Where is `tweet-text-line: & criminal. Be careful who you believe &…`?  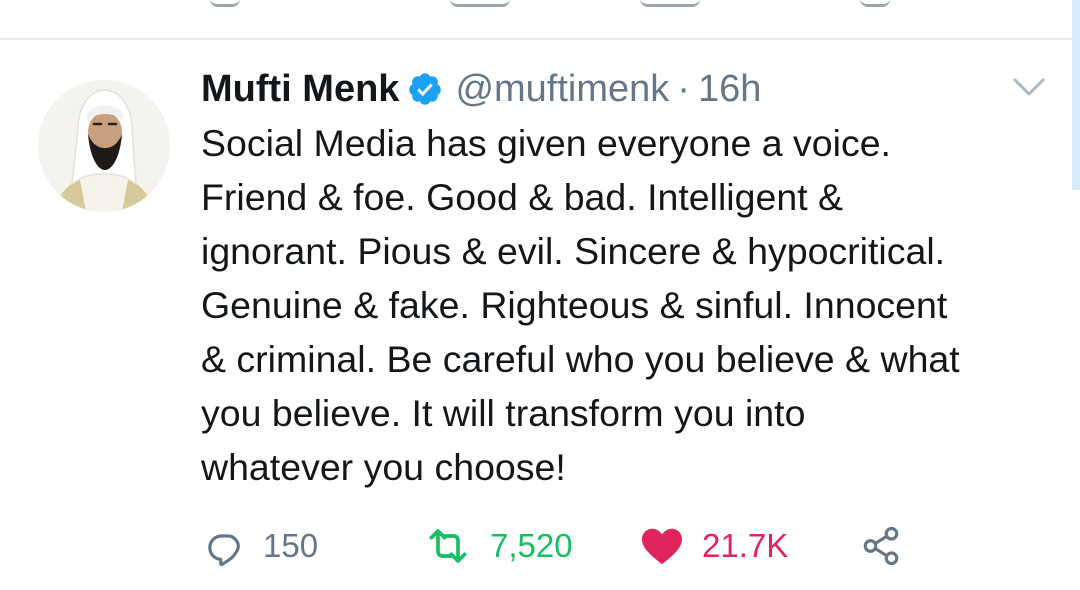
tweet-text-line: & criminal. Be careful who you believe &… is located at coordinates (580, 359).